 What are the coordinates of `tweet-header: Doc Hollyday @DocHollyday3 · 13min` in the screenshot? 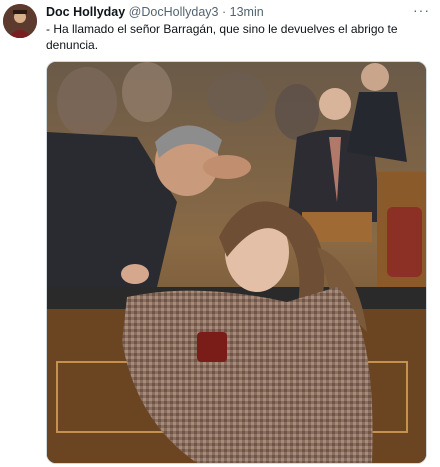 It's located at (155, 12).